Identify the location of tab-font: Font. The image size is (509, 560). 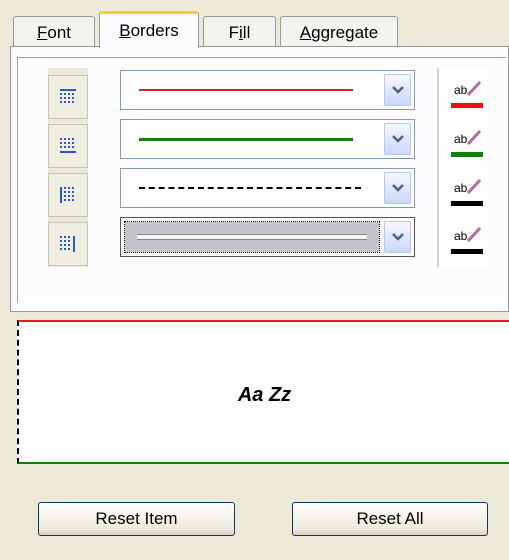
(54, 32).